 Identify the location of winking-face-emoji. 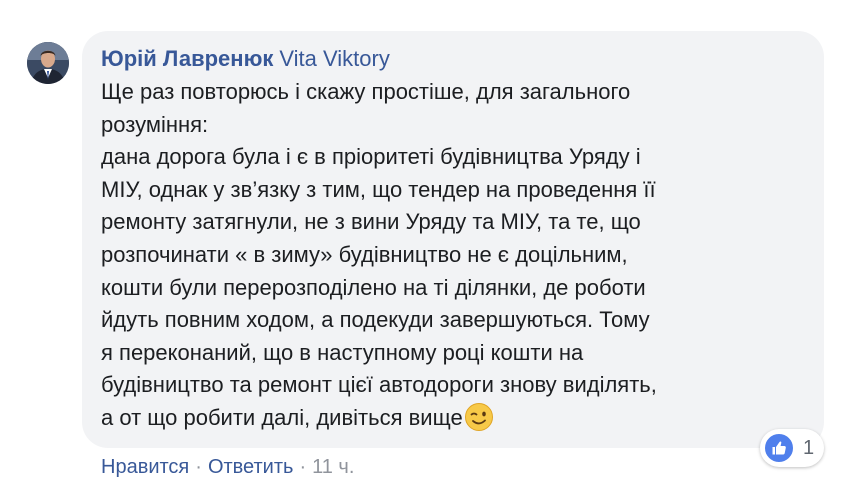
(479, 422).